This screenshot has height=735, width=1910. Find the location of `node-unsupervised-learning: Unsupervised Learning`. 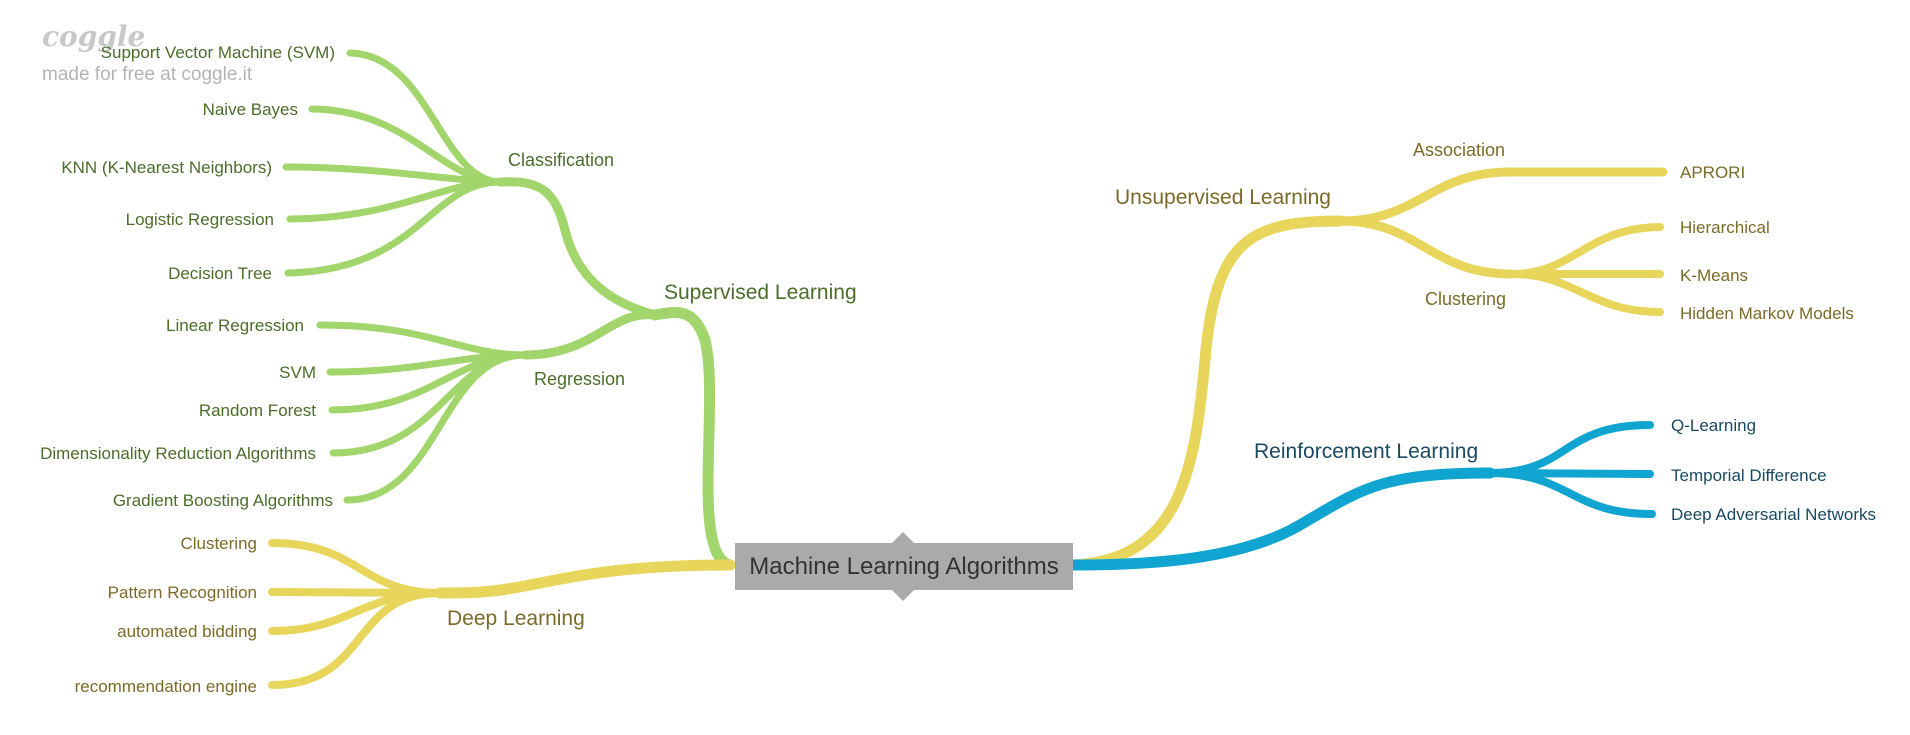

node-unsupervised-learning: Unsupervised Learning is located at coordinates (1223, 197).